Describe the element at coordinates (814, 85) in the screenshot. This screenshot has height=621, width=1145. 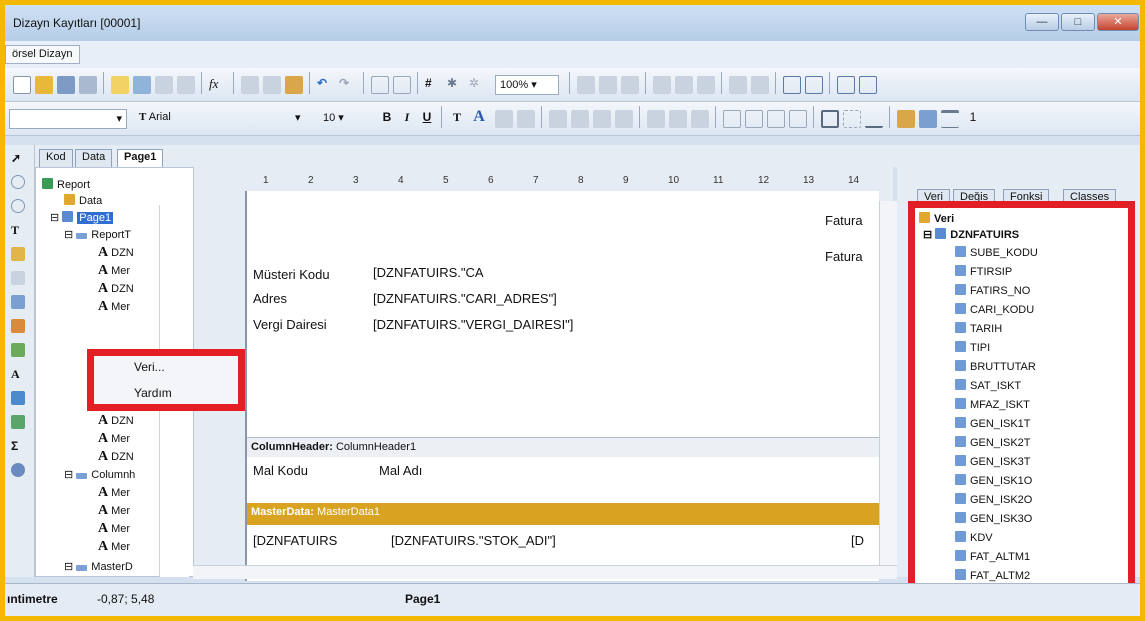
I see `same-height-icon` at that location.